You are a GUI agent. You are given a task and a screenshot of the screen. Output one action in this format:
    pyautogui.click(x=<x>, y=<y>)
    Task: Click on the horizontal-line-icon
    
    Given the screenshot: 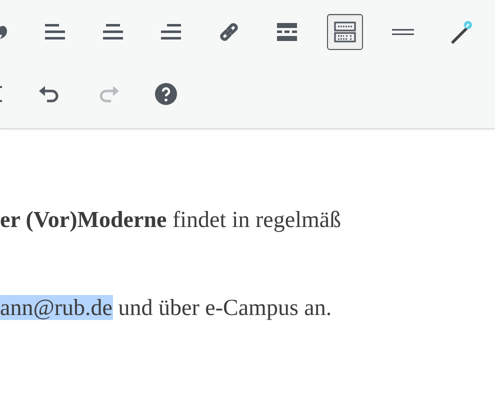 What is the action you would take?
    pyautogui.click(x=403, y=32)
    